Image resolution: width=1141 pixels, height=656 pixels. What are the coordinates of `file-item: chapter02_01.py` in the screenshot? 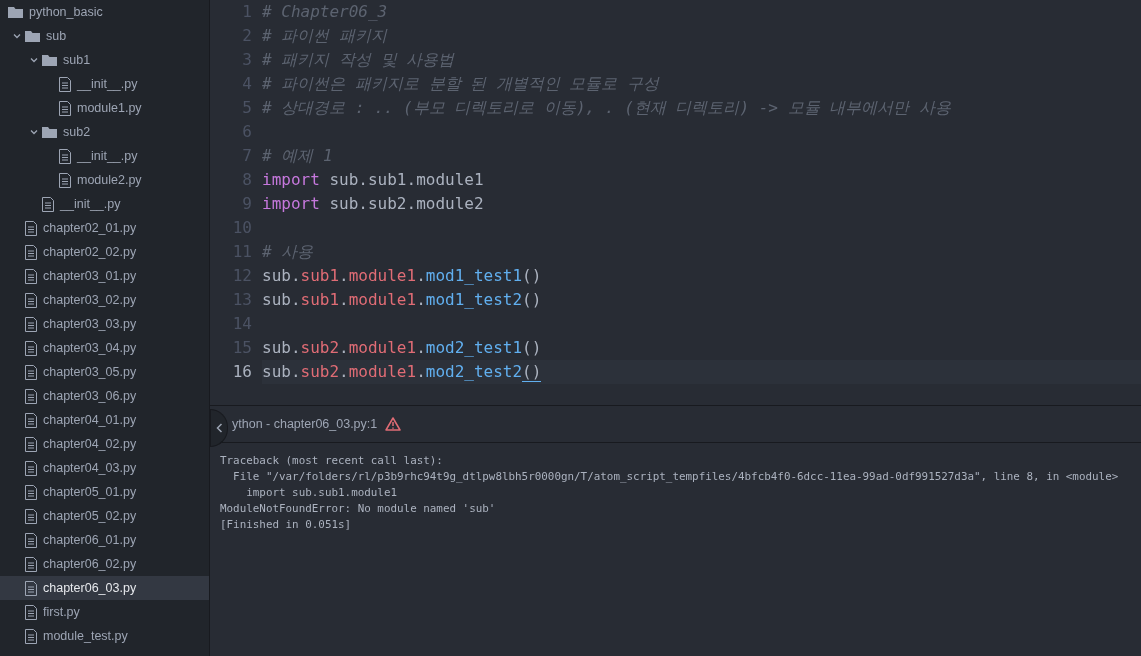 It's located at (104, 228).